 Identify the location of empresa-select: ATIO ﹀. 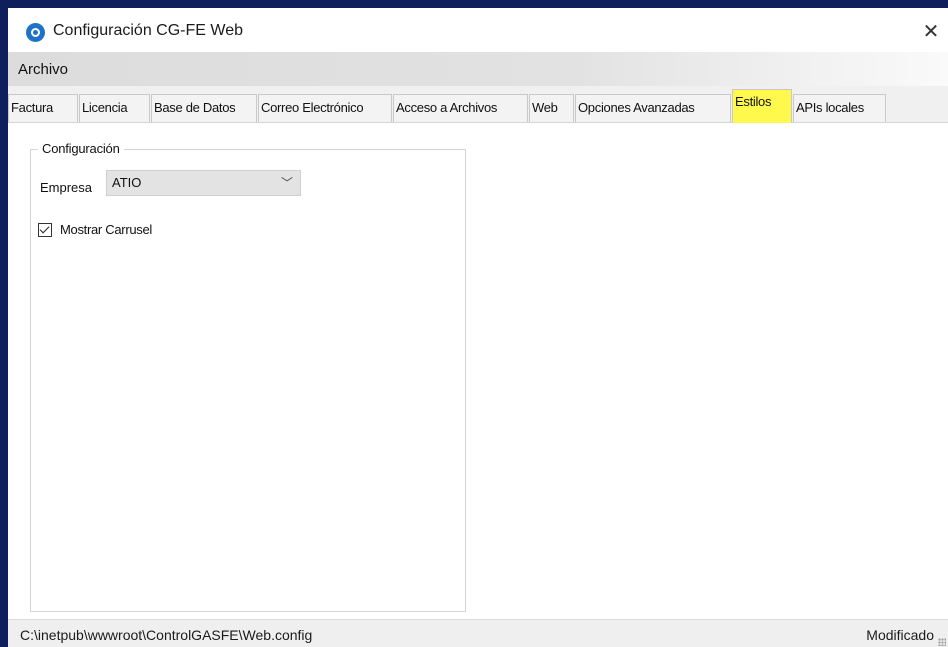
(203, 183).